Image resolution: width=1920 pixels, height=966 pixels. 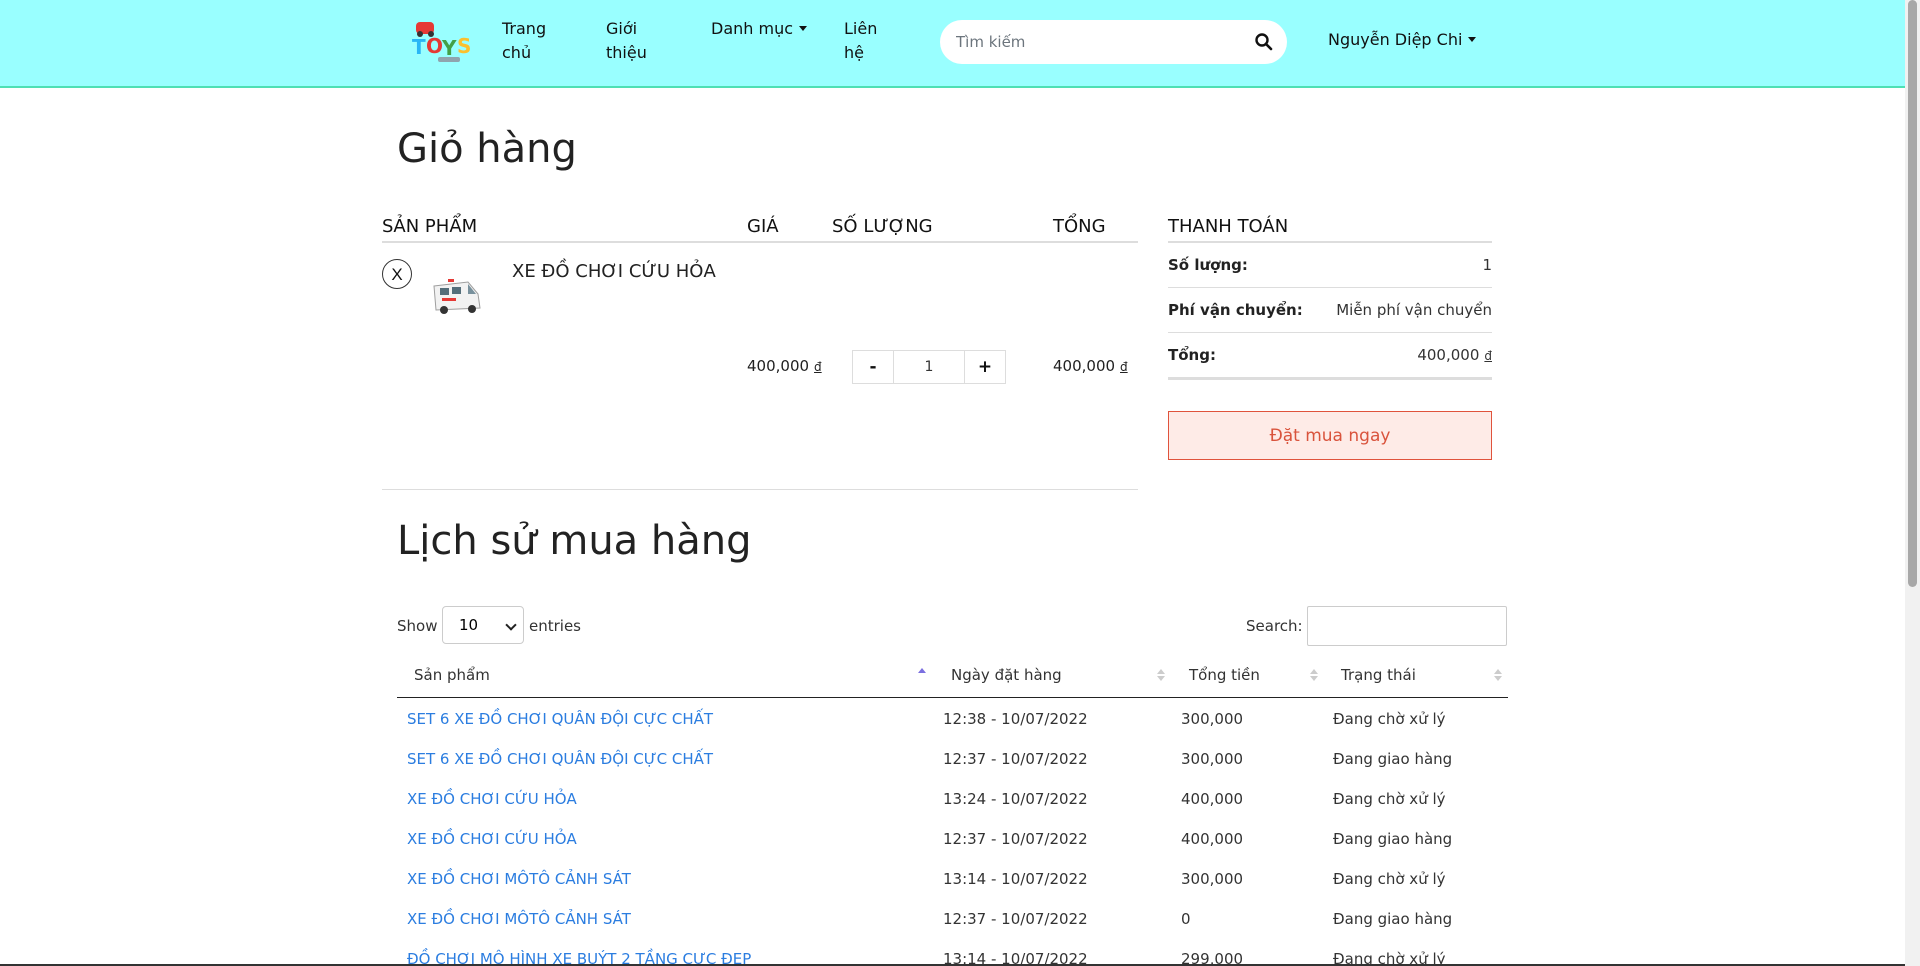 I want to click on svg-text: T, so click(x=419, y=47).